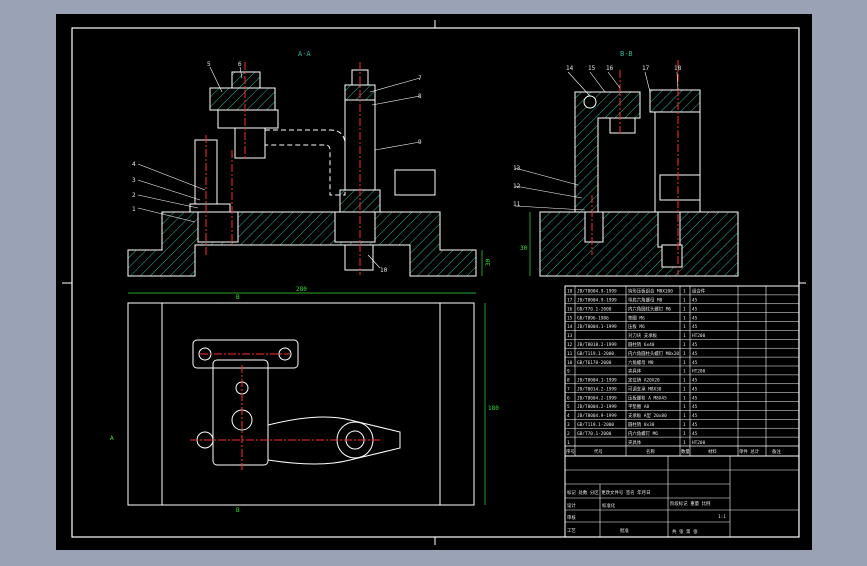 This screenshot has height=566, width=867. I want to click on bom-cell-name: 可调支承 M8X30, so click(645, 388).